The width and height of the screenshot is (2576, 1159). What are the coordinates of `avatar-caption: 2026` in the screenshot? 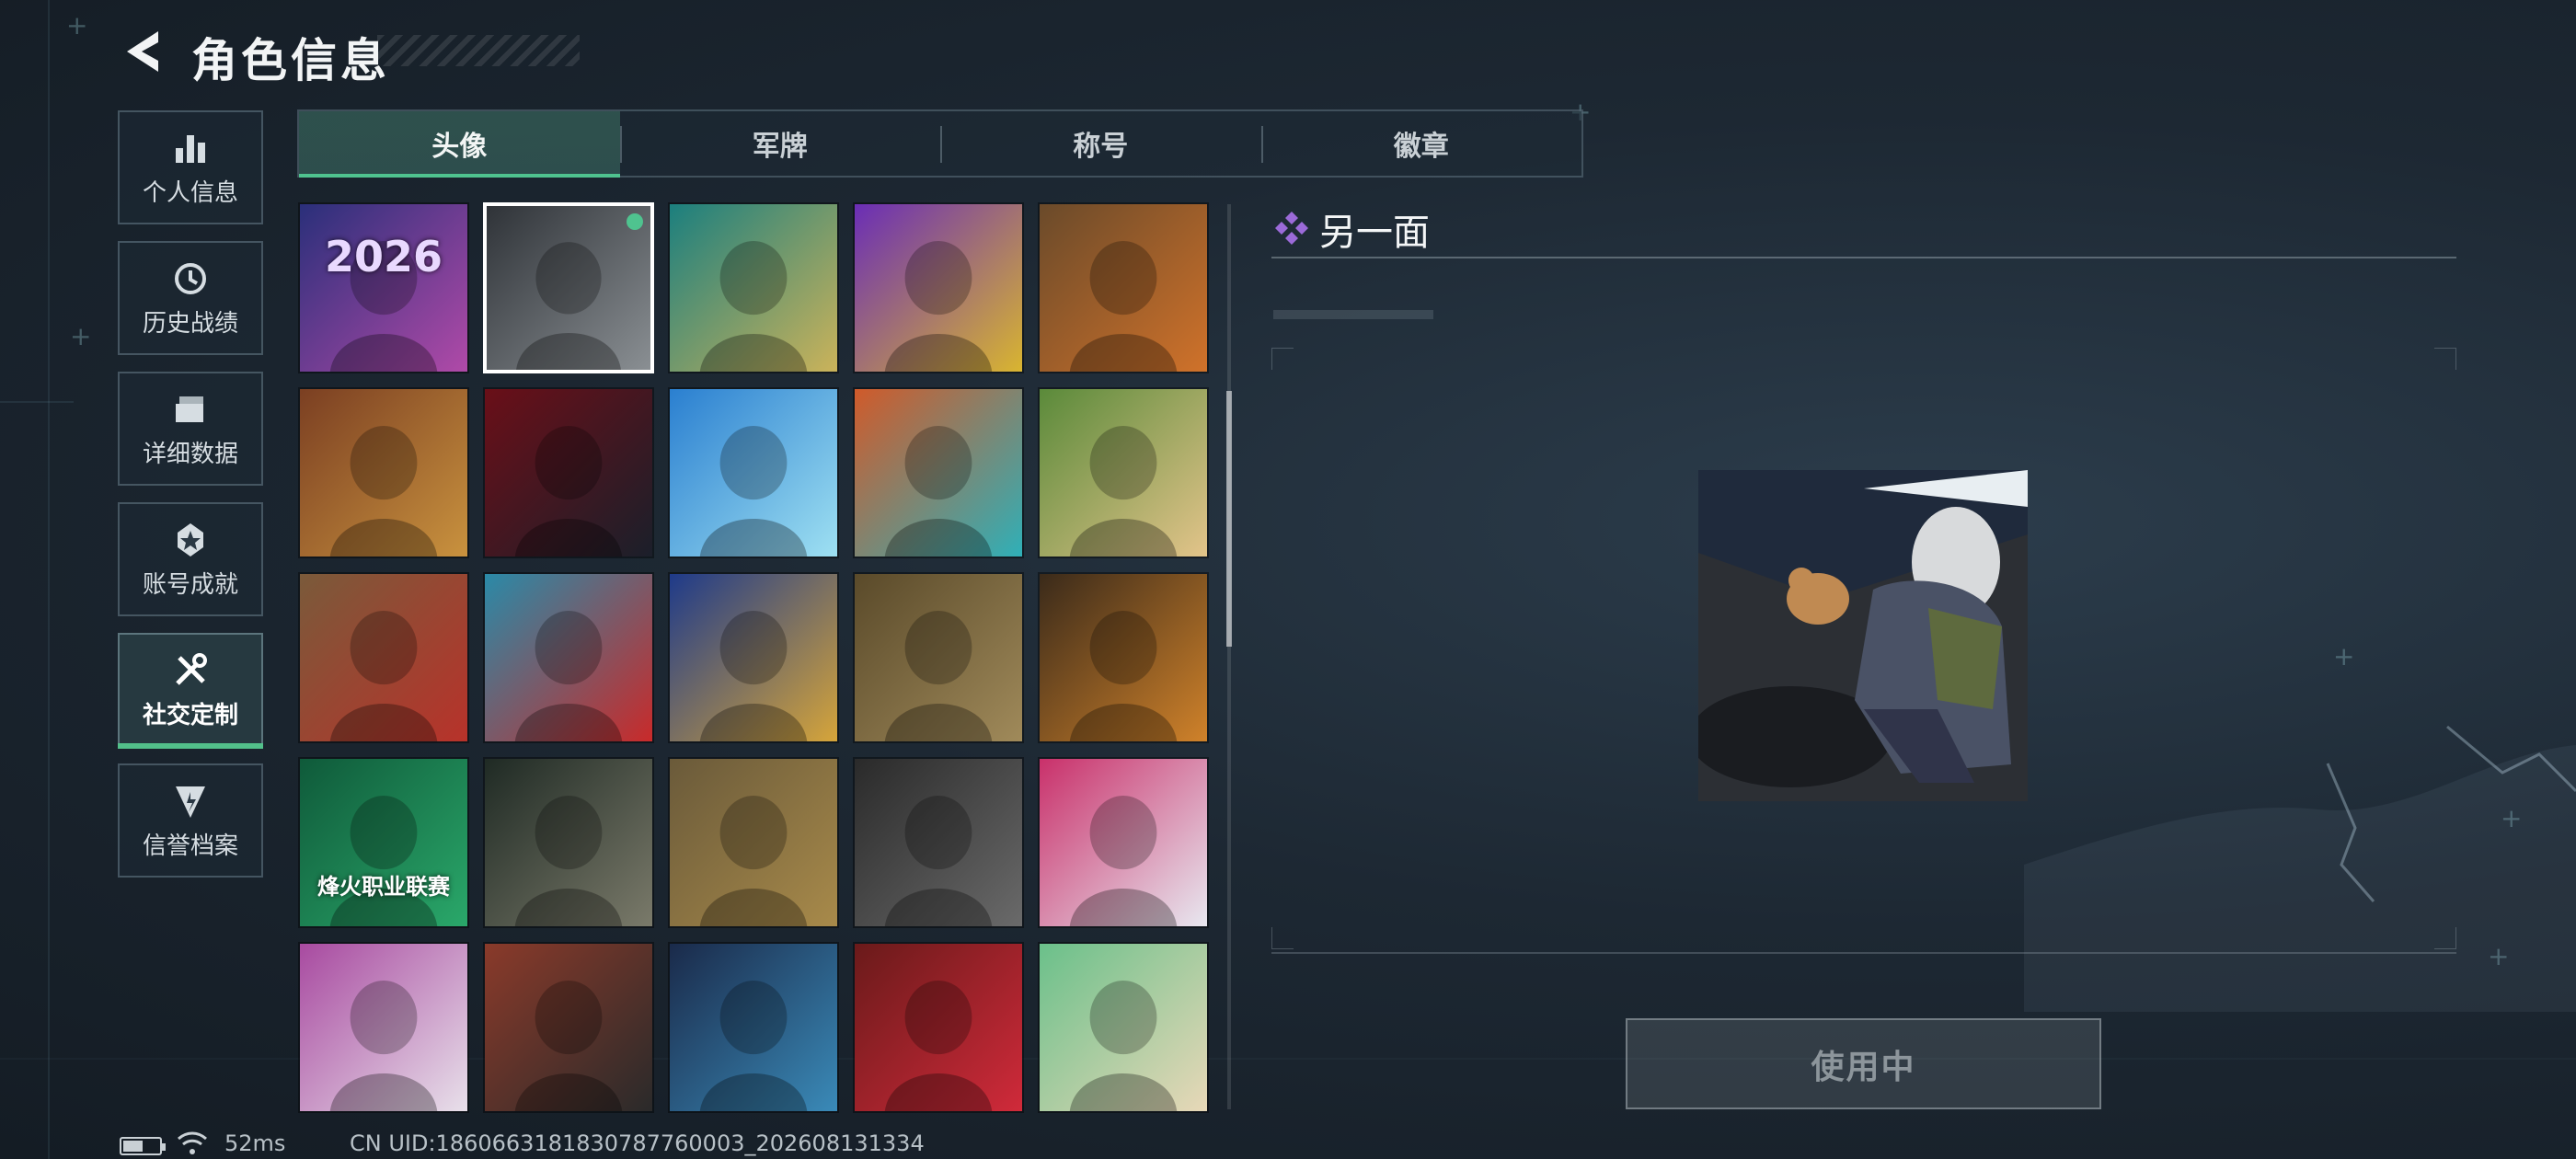 It's located at (383, 256).